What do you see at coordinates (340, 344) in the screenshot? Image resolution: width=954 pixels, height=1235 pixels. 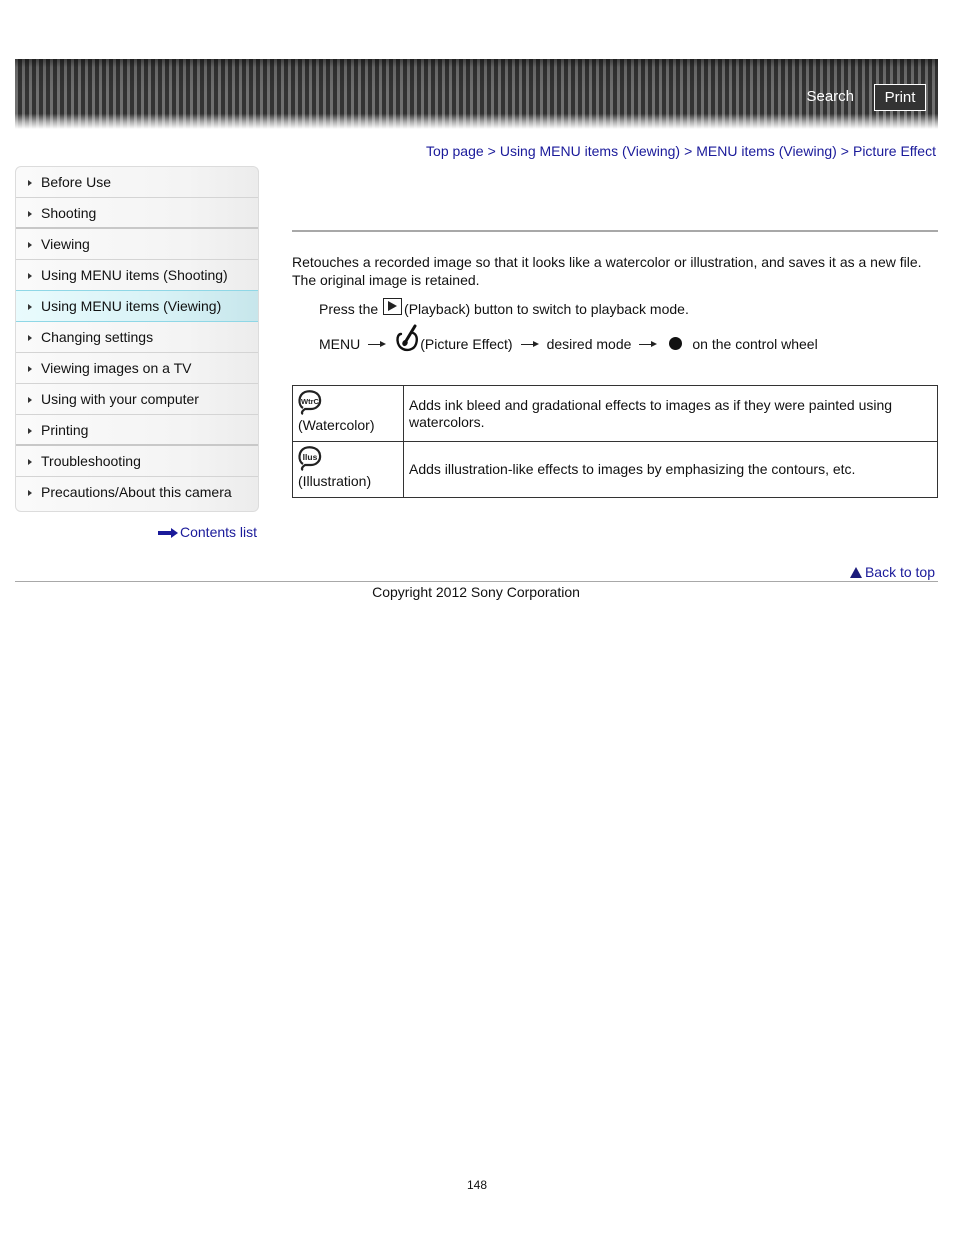 I see `menu-label: MENU` at bounding box center [340, 344].